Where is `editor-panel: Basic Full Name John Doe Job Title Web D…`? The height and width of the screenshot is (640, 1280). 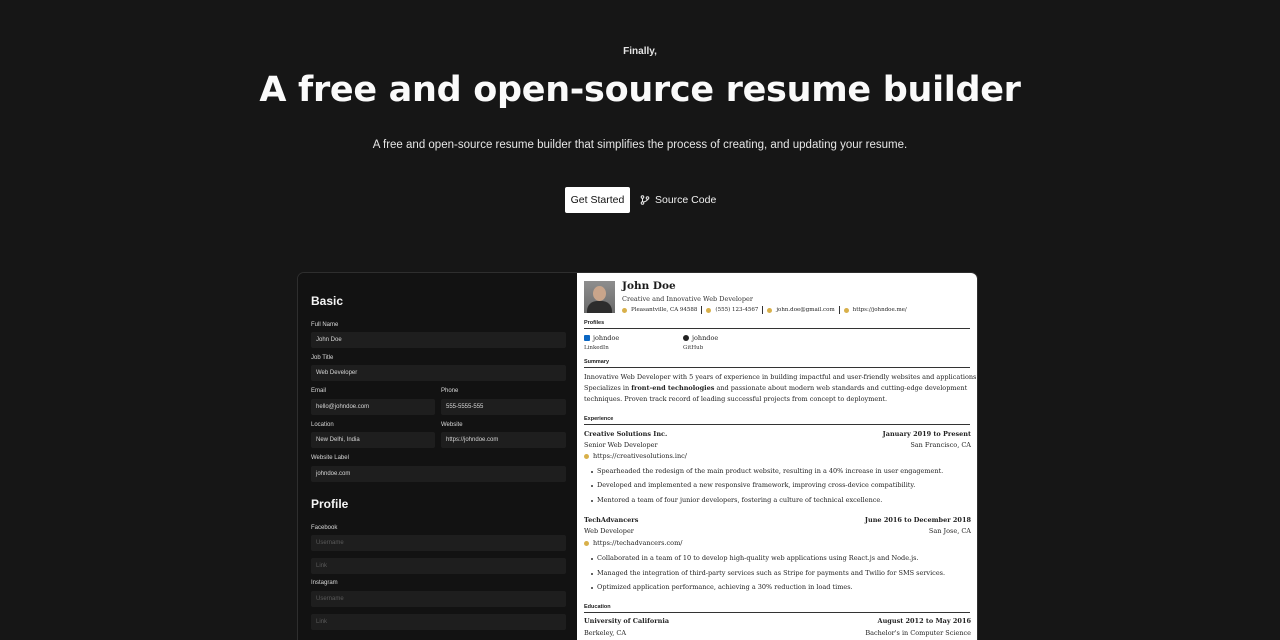
editor-panel: Basic Full Name John Doe Job Title Web D… is located at coordinates (437, 456).